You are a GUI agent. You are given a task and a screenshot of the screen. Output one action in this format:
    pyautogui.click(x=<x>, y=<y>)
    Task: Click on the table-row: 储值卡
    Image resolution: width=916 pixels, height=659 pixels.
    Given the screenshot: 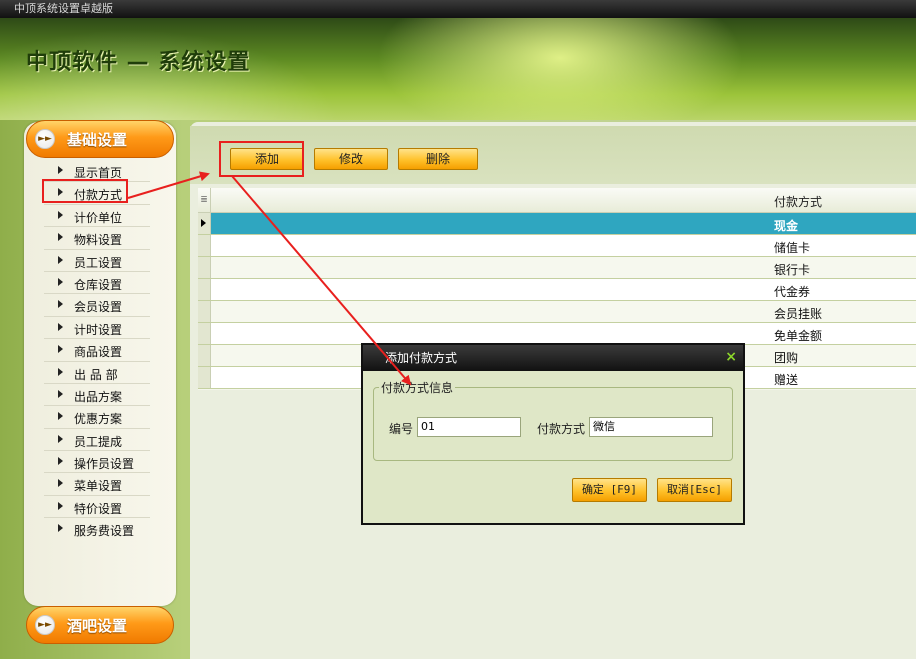 What is the action you would take?
    pyautogui.click(x=557, y=246)
    